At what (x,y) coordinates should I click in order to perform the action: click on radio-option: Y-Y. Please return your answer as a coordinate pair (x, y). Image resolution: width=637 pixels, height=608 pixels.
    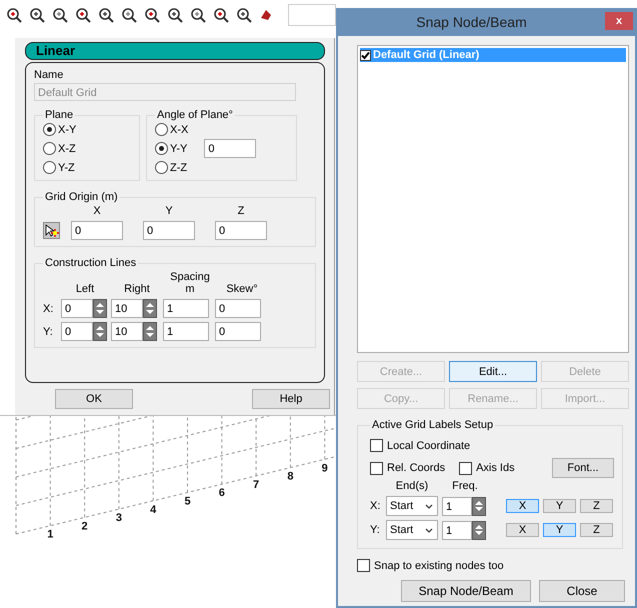
    Looking at the image, I should click on (171, 148).